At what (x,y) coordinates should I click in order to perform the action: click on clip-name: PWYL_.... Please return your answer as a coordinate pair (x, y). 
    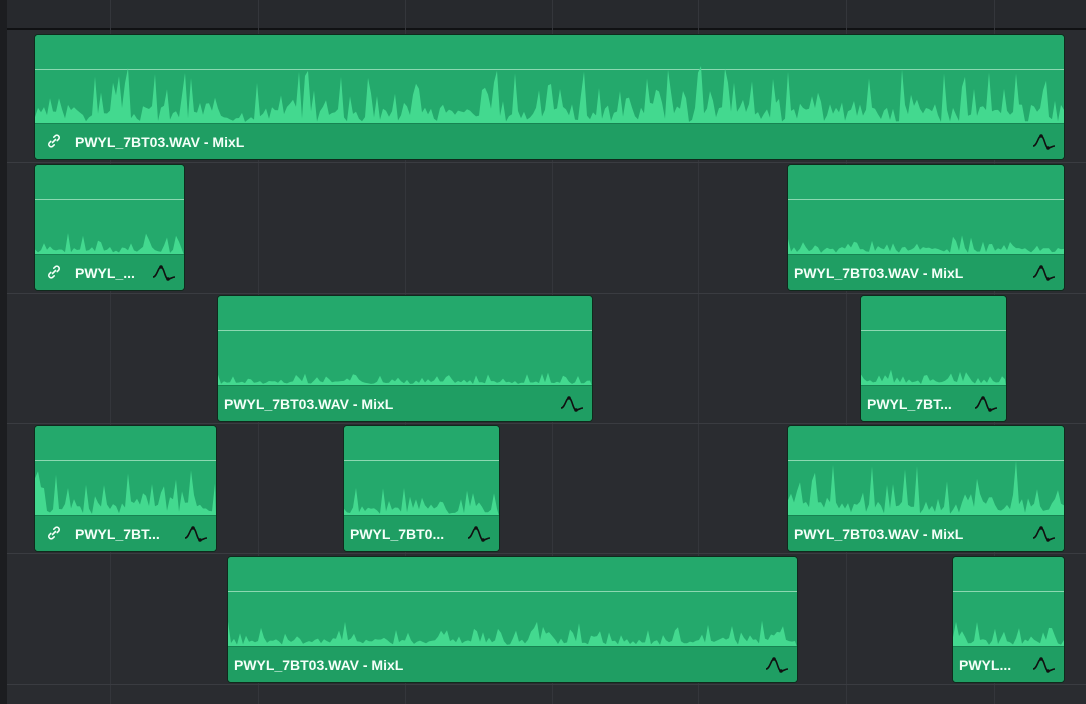
    Looking at the image, I should click on (105, 273).